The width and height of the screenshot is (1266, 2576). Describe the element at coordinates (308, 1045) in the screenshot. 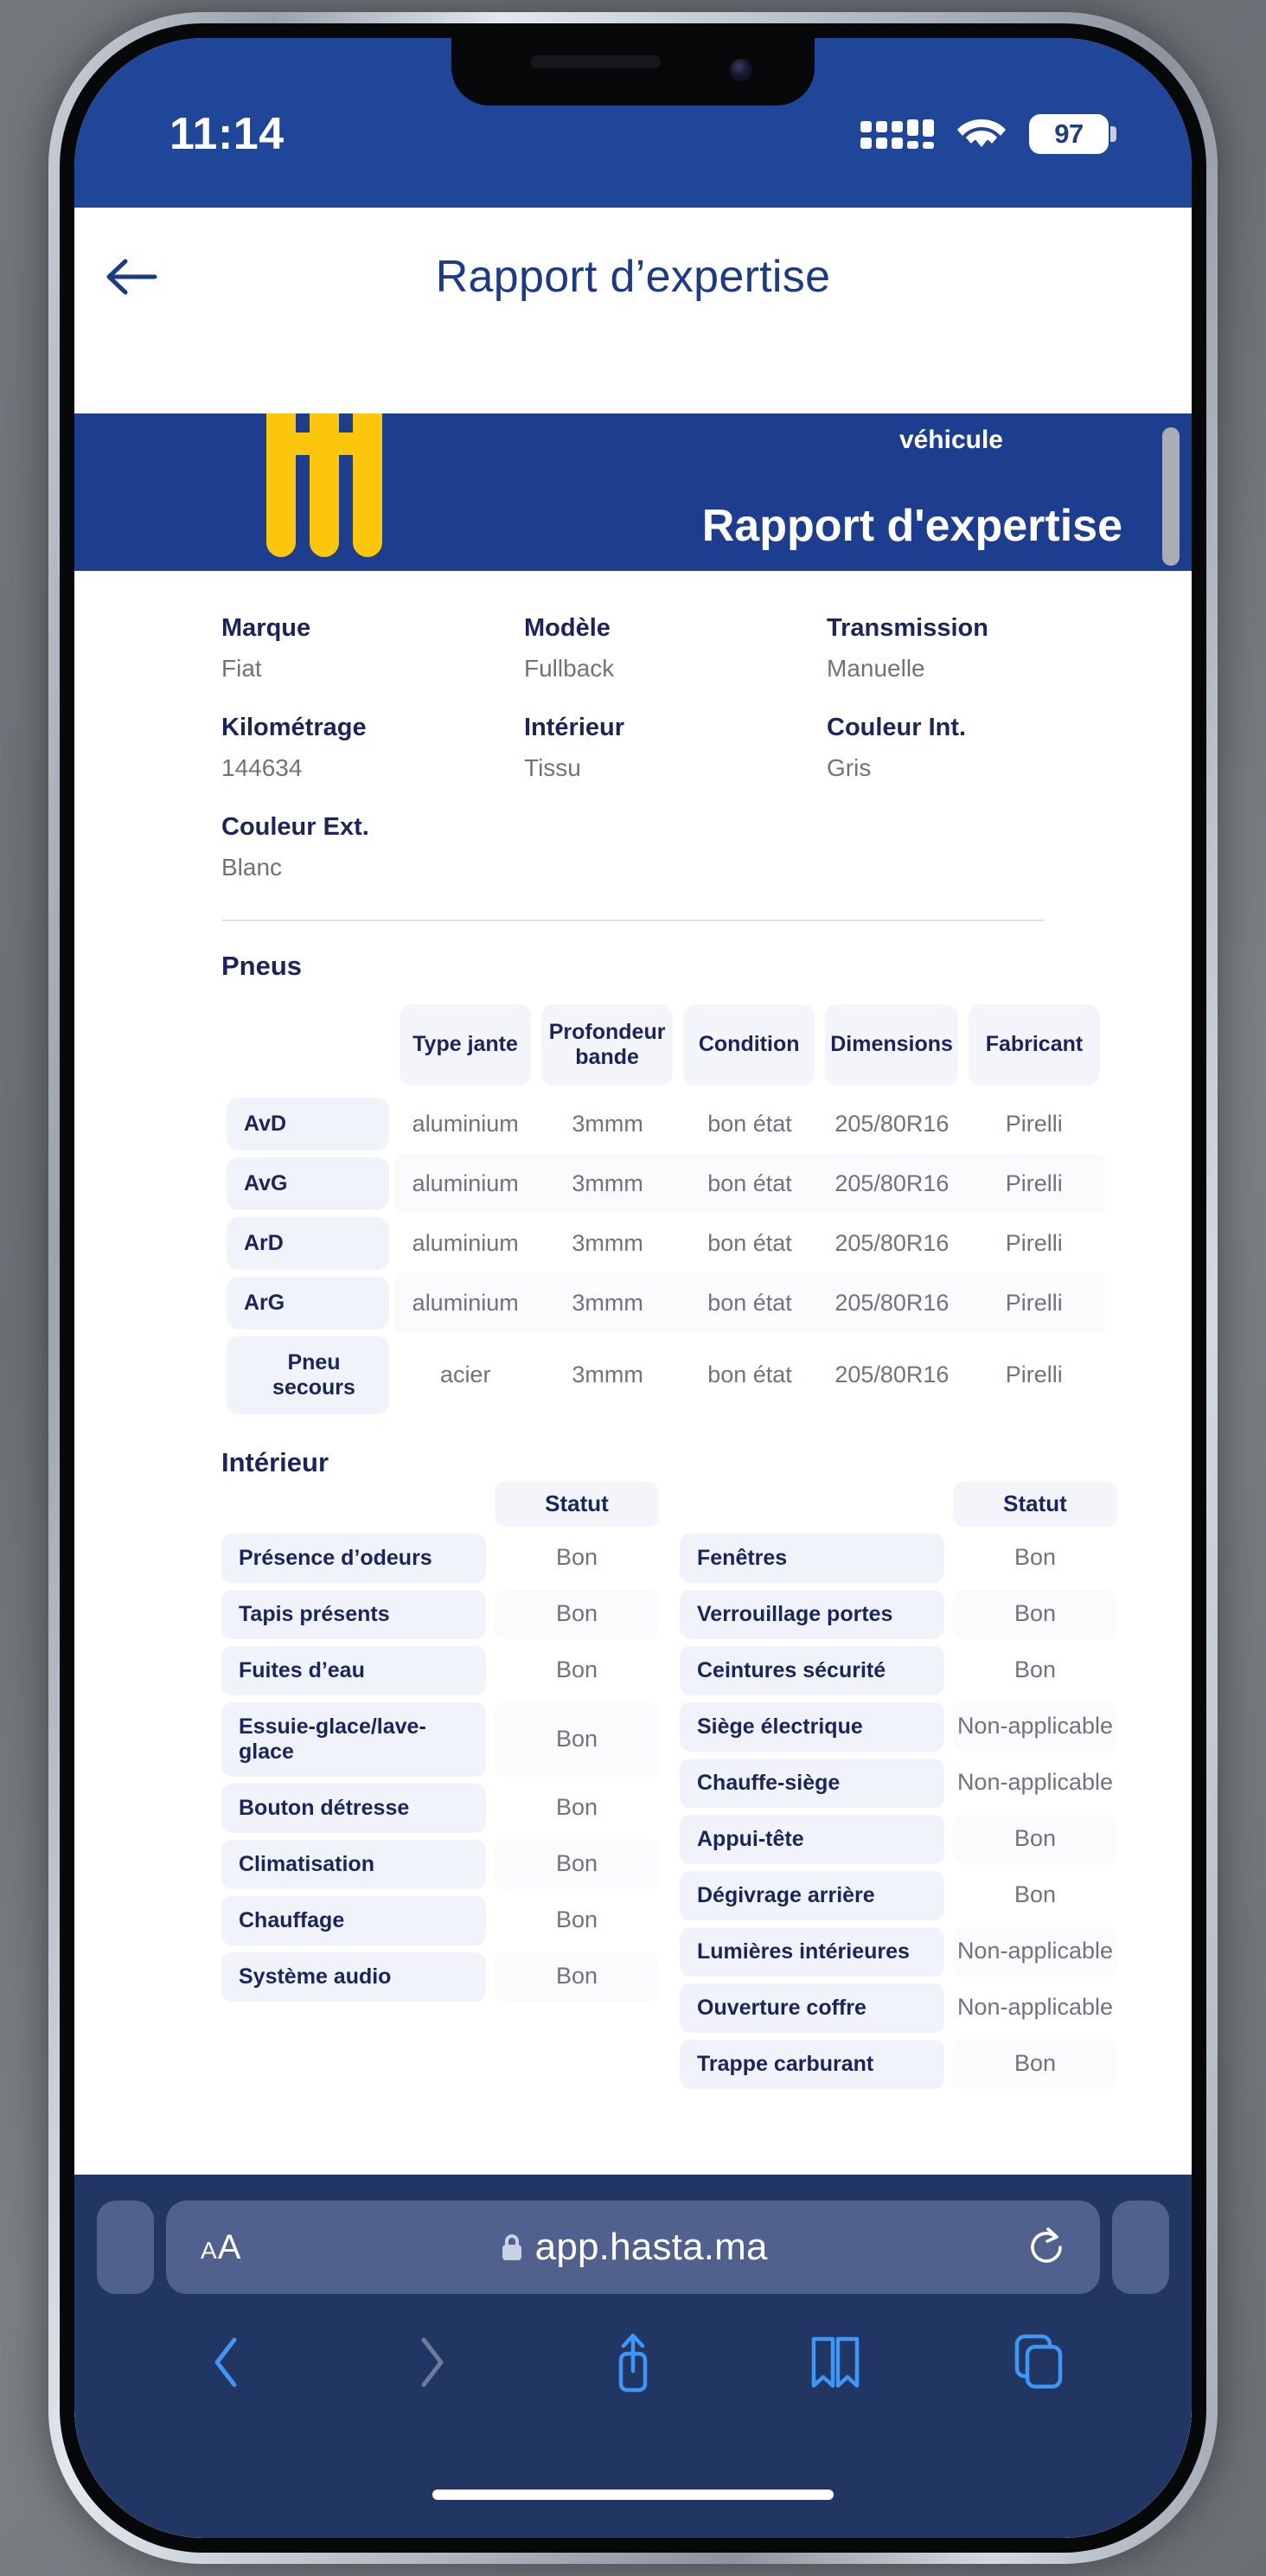

I see `table-corner-cell` at that location.